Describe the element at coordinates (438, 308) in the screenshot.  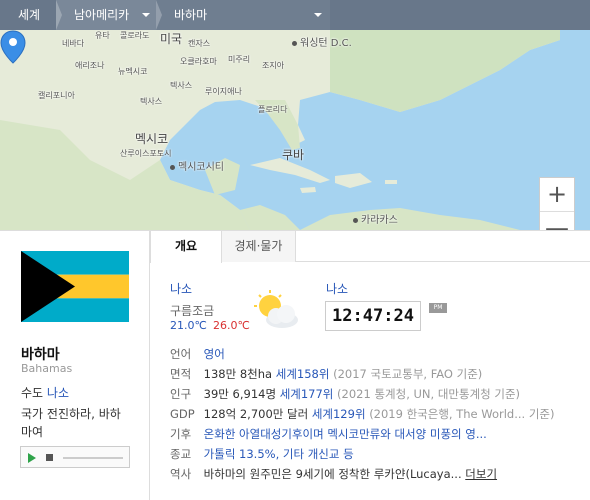
I see `ampm-badge: PM` at that location.